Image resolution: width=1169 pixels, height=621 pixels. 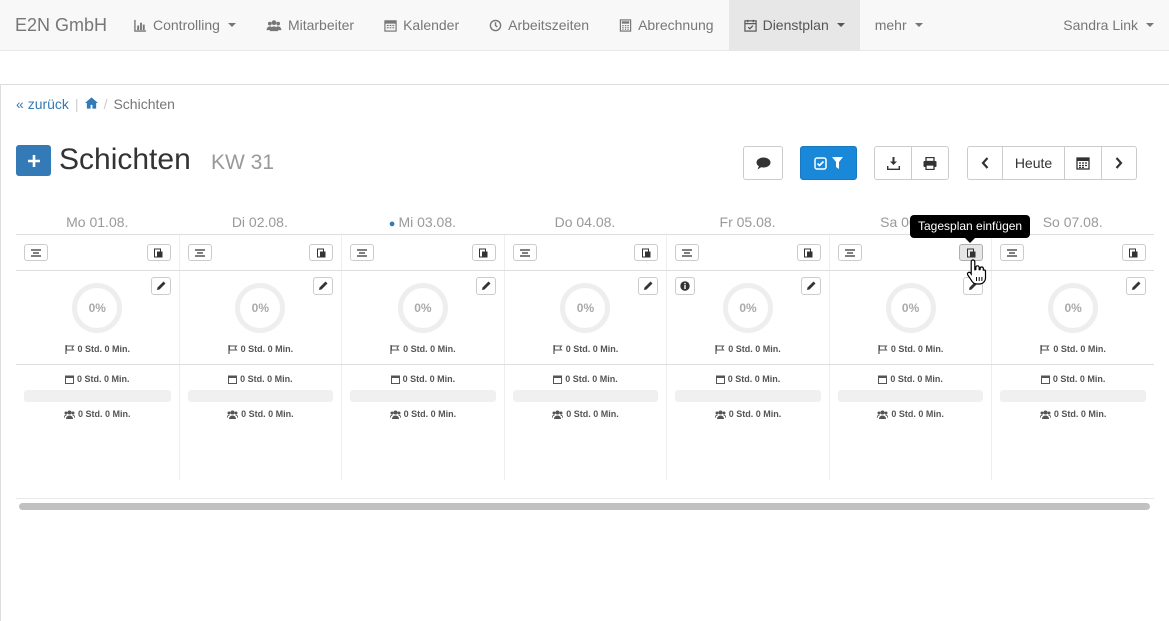 I want to click on nav-controlling: Controlling, so click(x=185, y=25).